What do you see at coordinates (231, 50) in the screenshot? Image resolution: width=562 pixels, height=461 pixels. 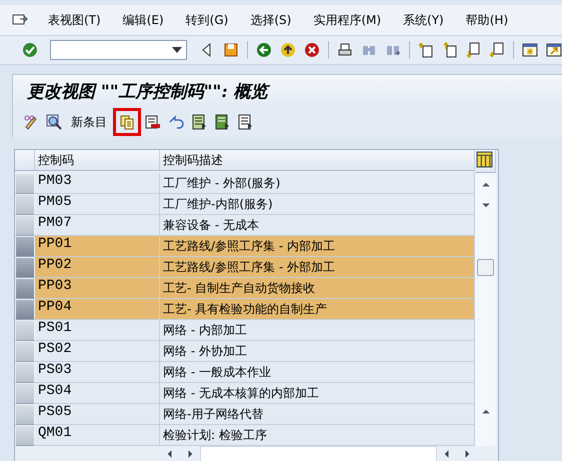 I see `save-icon` at bounding box center [231, 50].